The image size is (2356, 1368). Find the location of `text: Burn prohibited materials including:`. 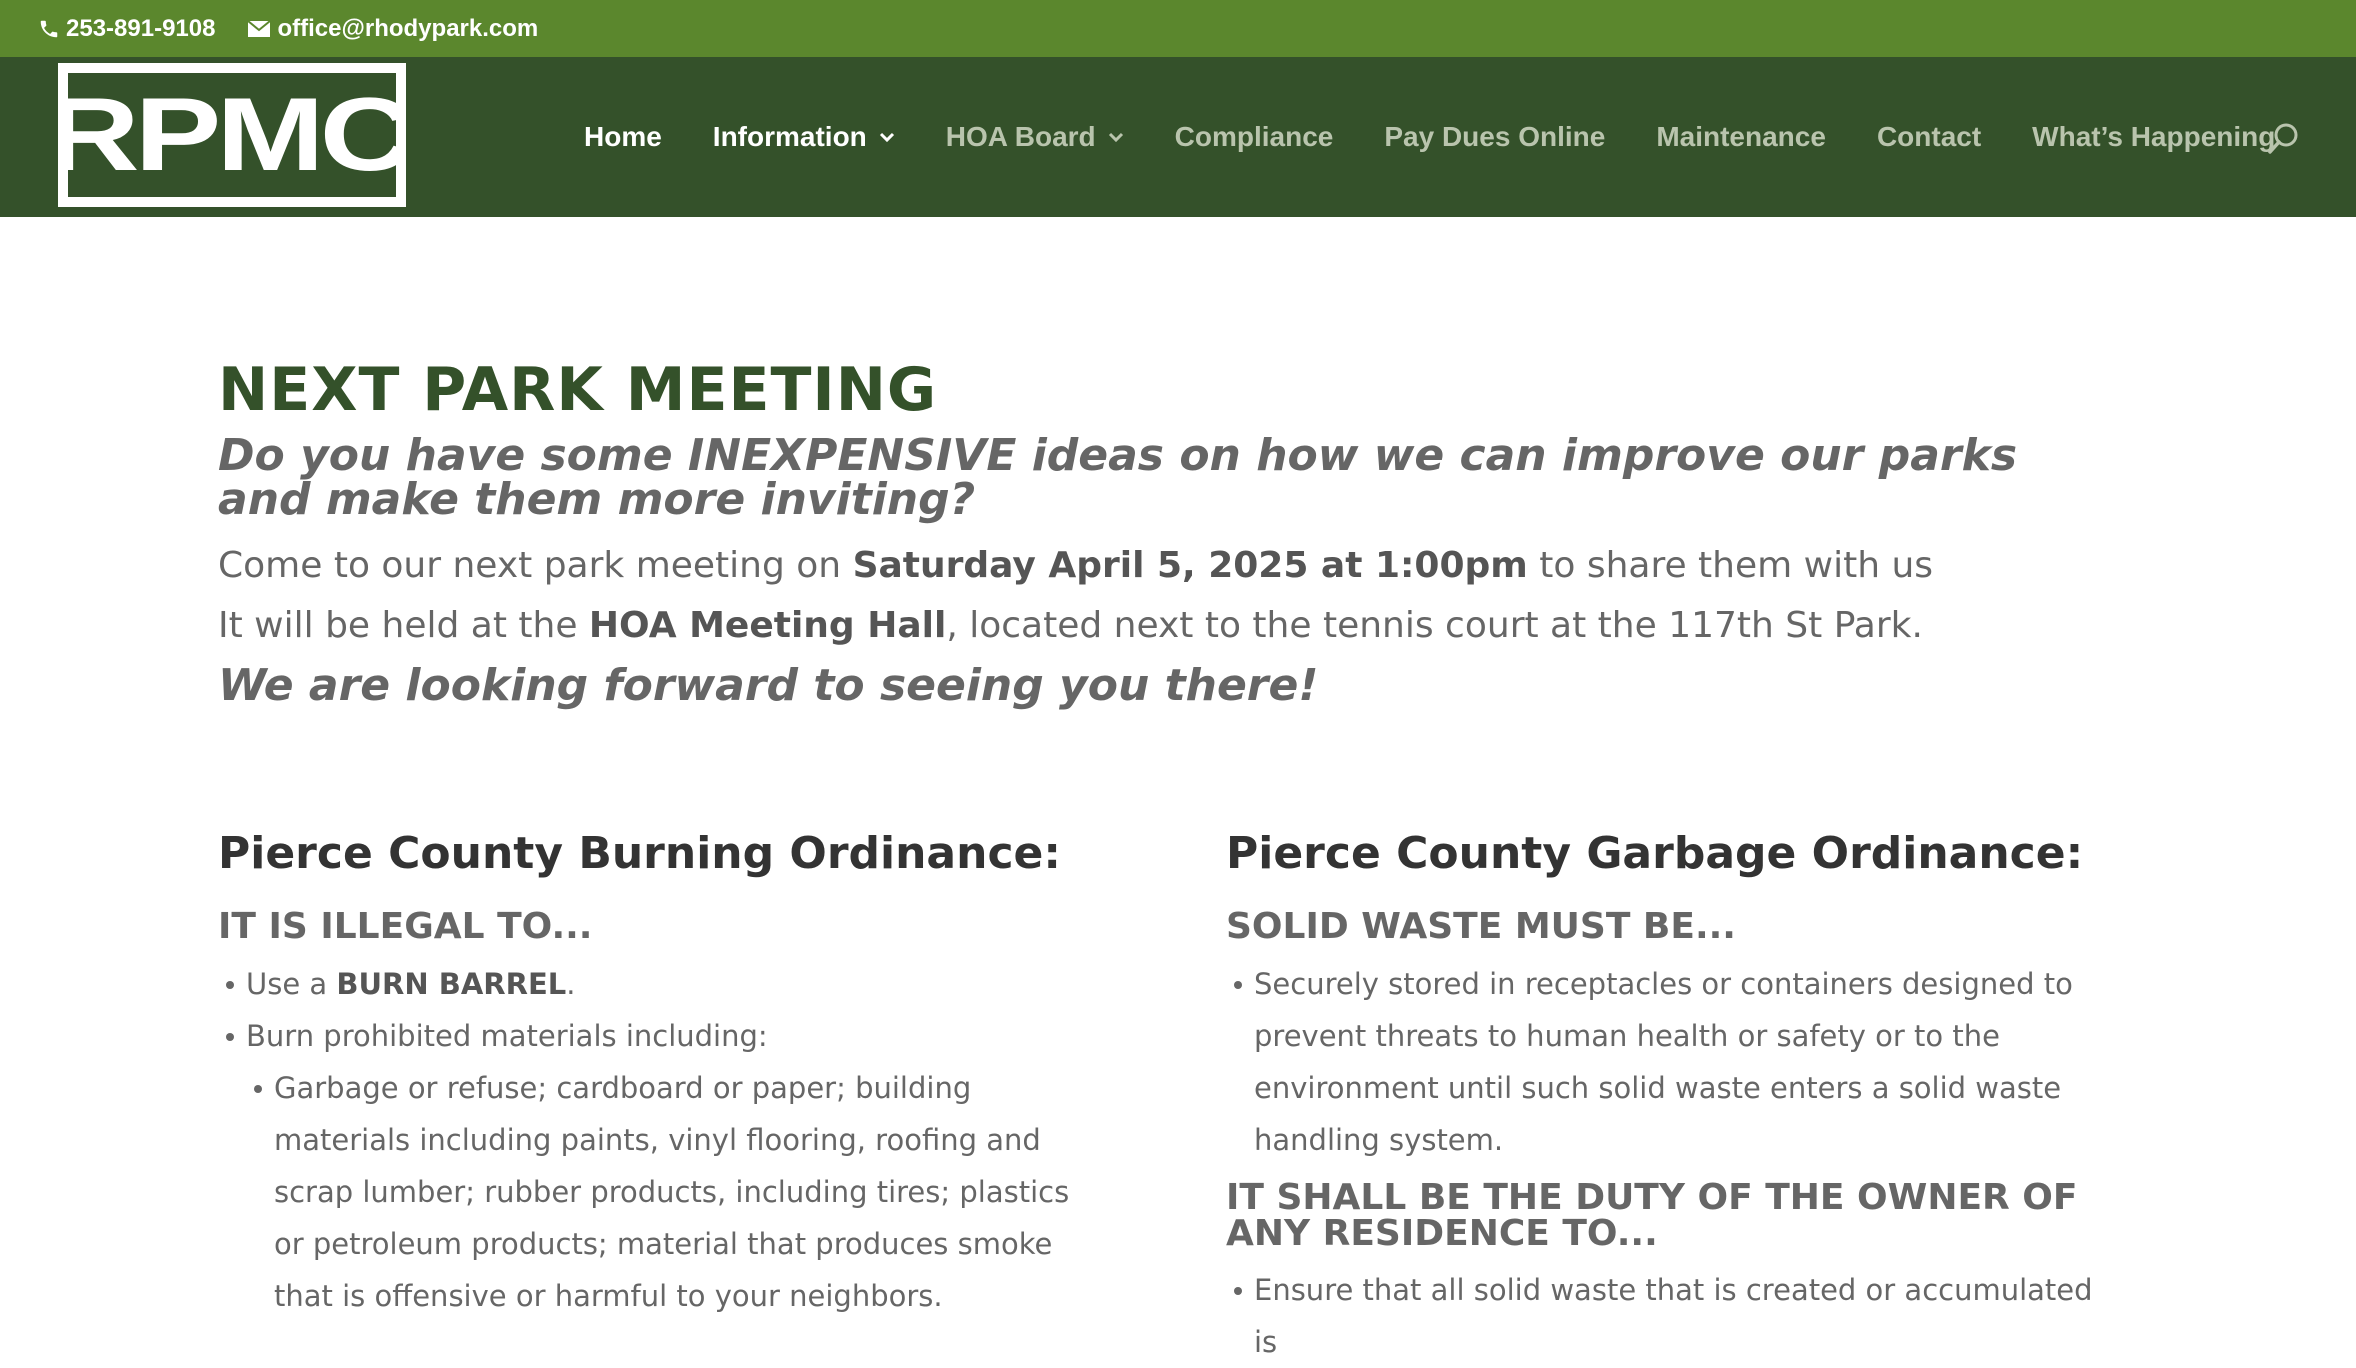

text: Burn prohibited materials including: is located at coordinates (507, 1036).